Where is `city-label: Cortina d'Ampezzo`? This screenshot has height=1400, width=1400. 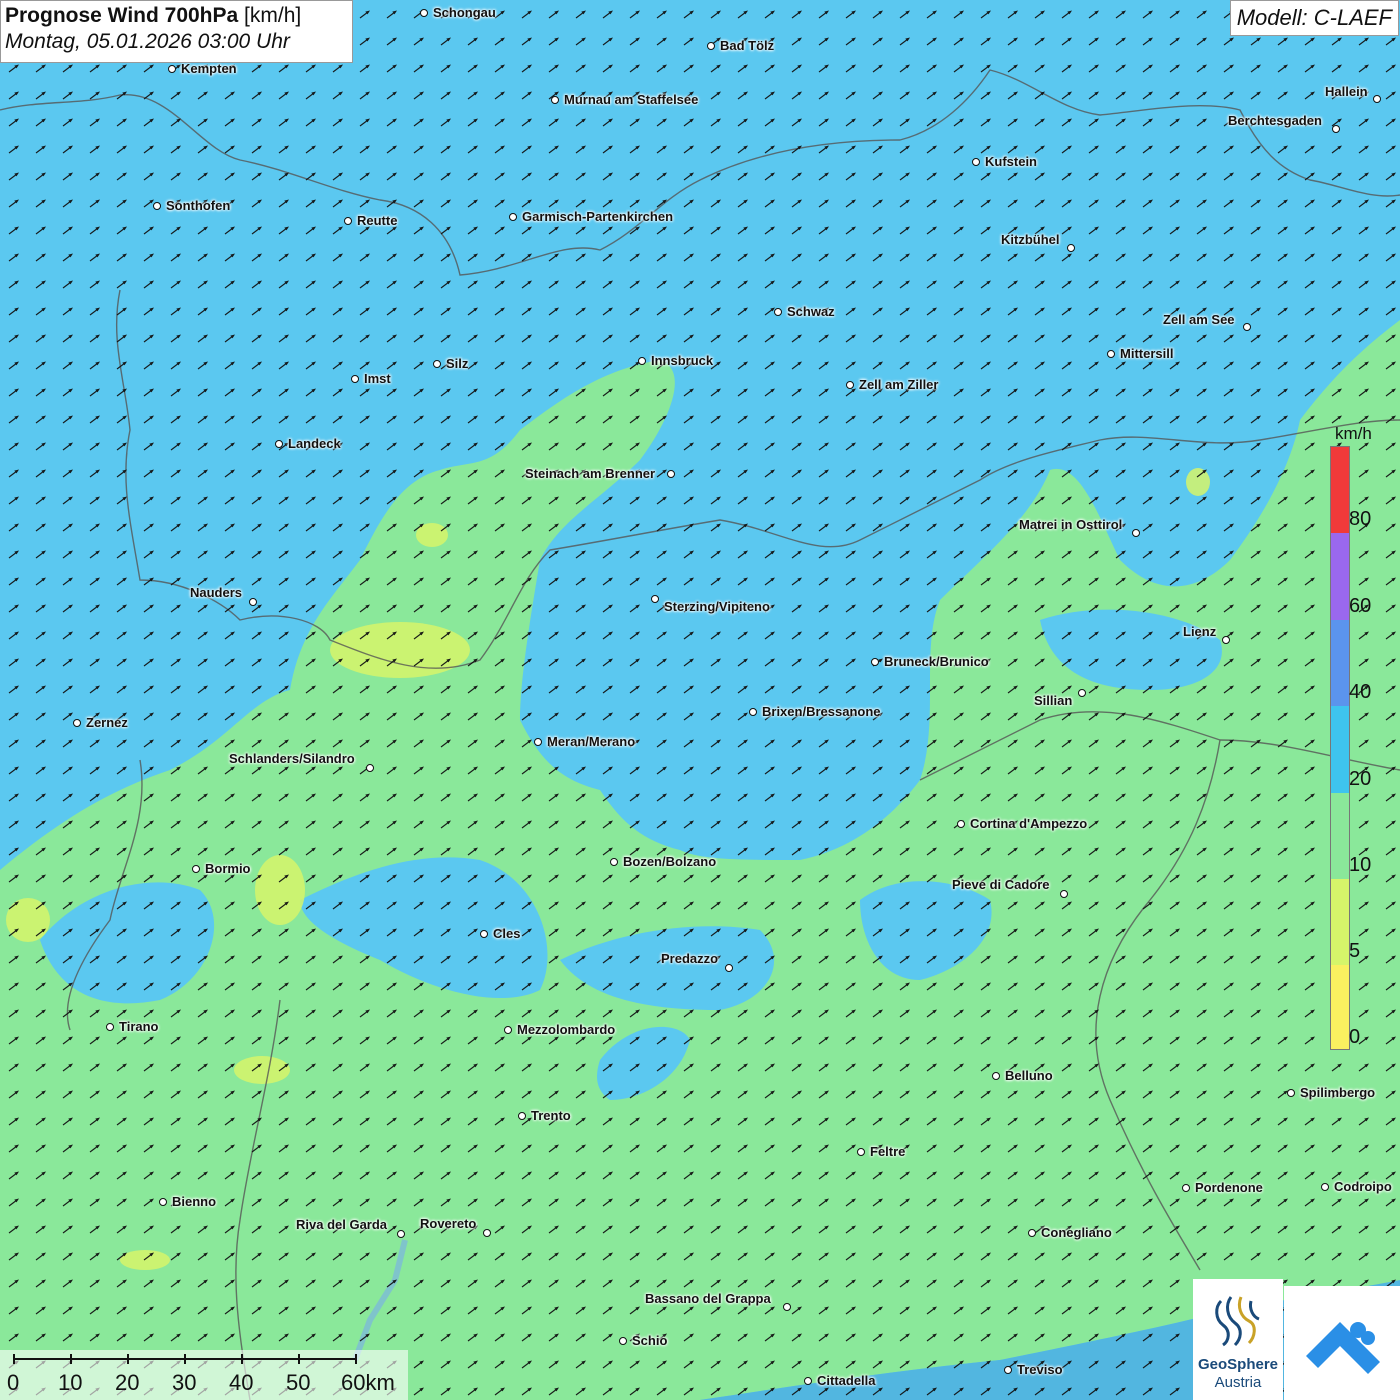
city-label: Cortina d'Ampezzo is located at coordinates (1029, 823).